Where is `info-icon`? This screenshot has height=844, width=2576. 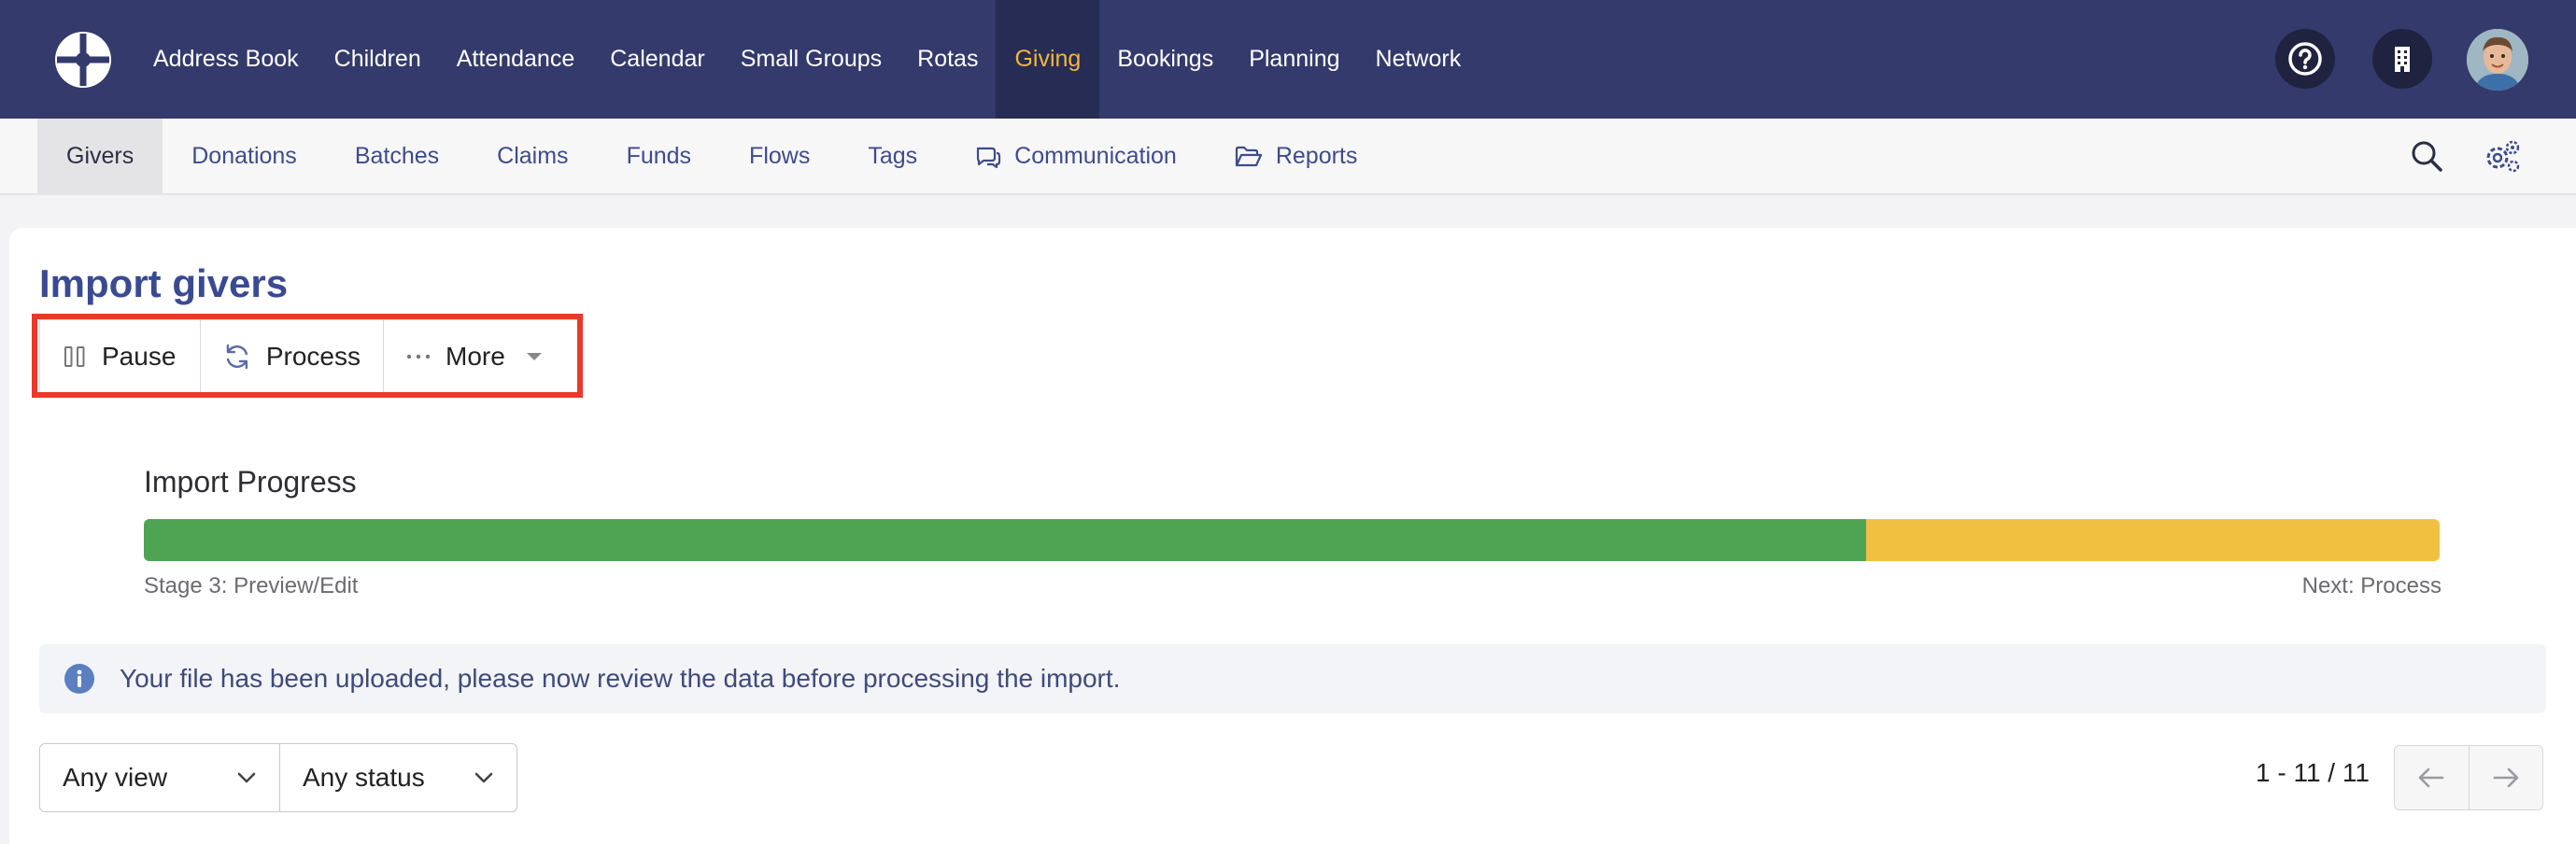
info-icon is located at coordinates (79, 679).